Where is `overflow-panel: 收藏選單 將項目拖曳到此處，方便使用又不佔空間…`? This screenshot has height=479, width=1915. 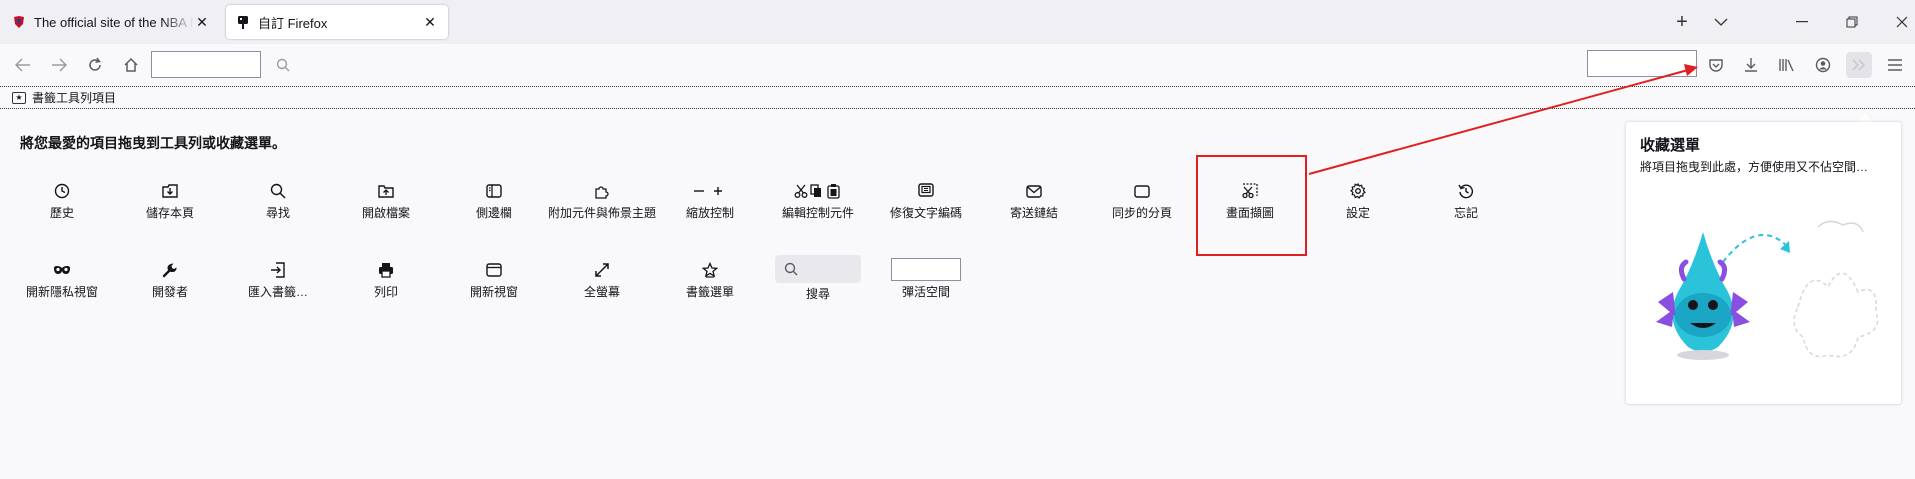
overflow-panel: 收藏選單 將項目拖曳到此處，方便使用又不佔空間… is located at coordinates (1763, 263).